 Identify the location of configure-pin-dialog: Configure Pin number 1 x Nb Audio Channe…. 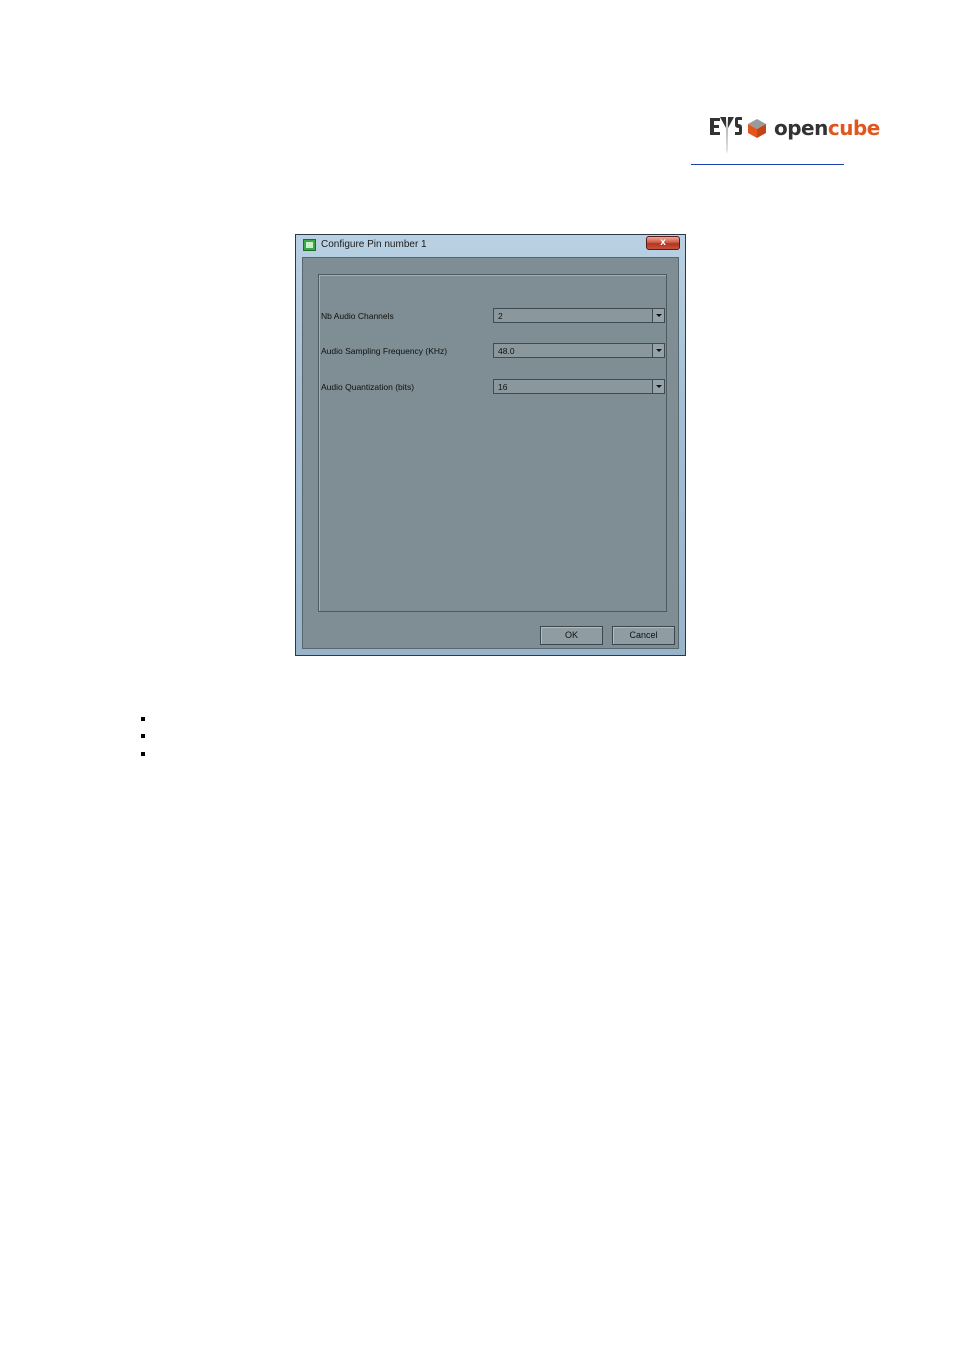
(490, 445).